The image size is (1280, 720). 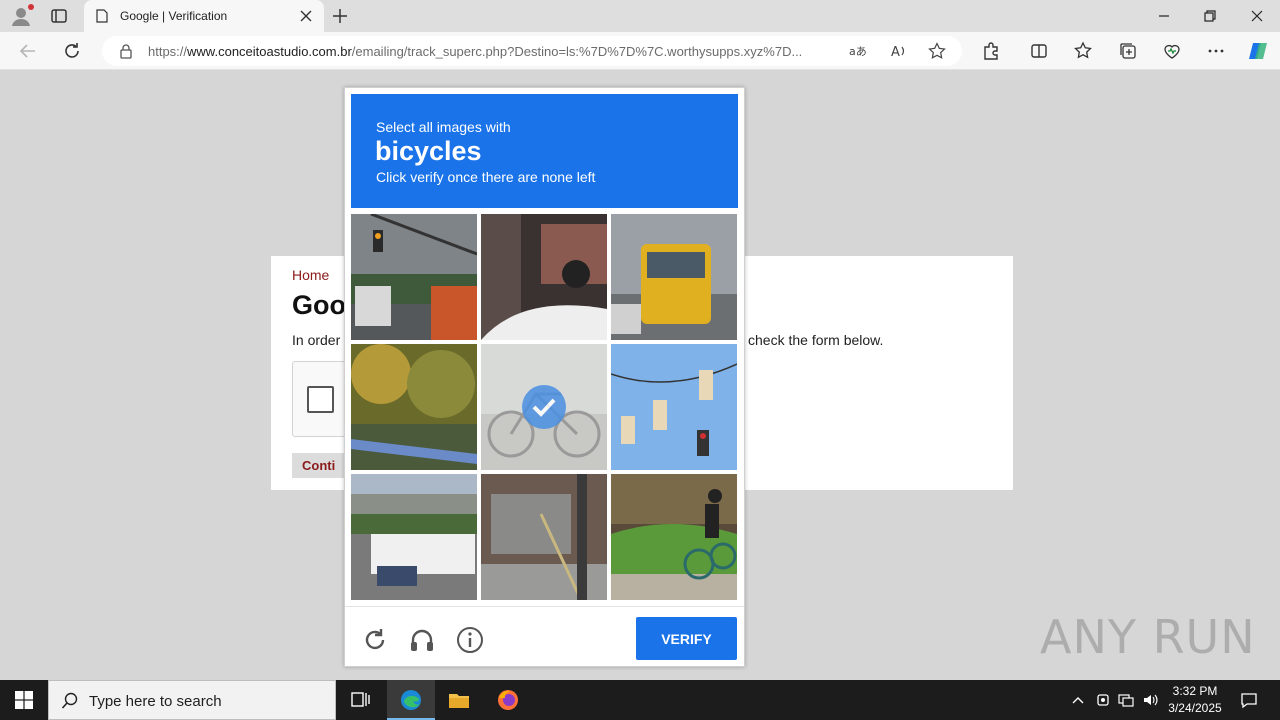 I want to click on firefox-button, so click(x=508, y=700).